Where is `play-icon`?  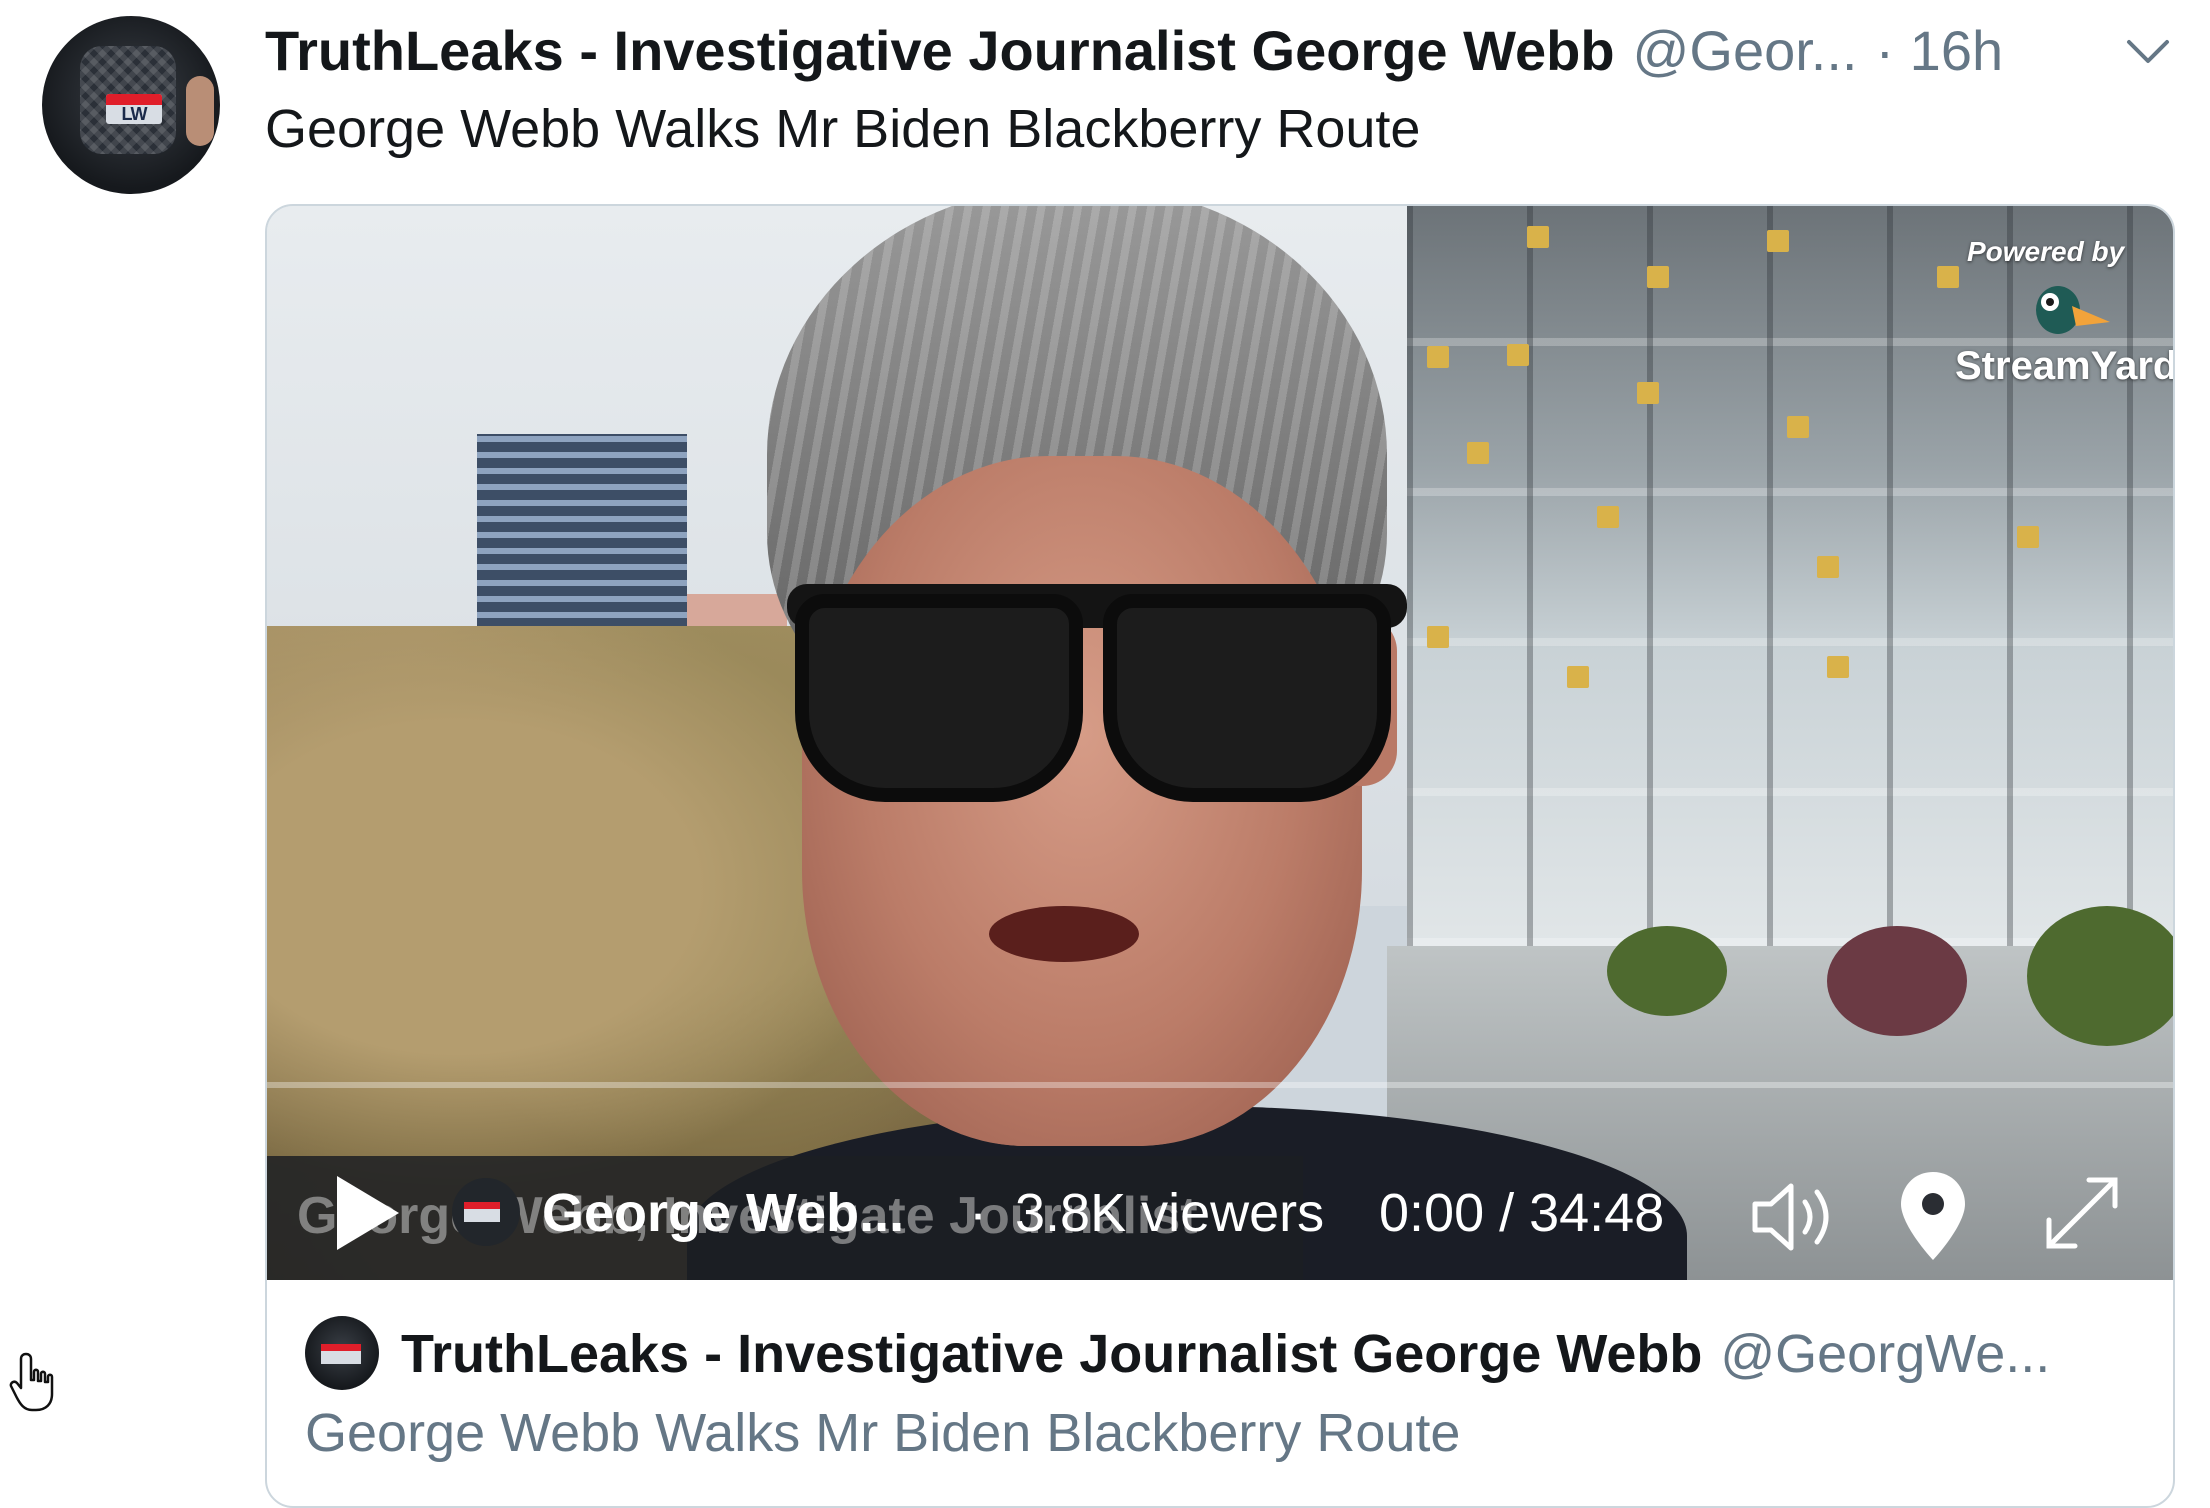
play-icon is located at coordinates (367, 1213).